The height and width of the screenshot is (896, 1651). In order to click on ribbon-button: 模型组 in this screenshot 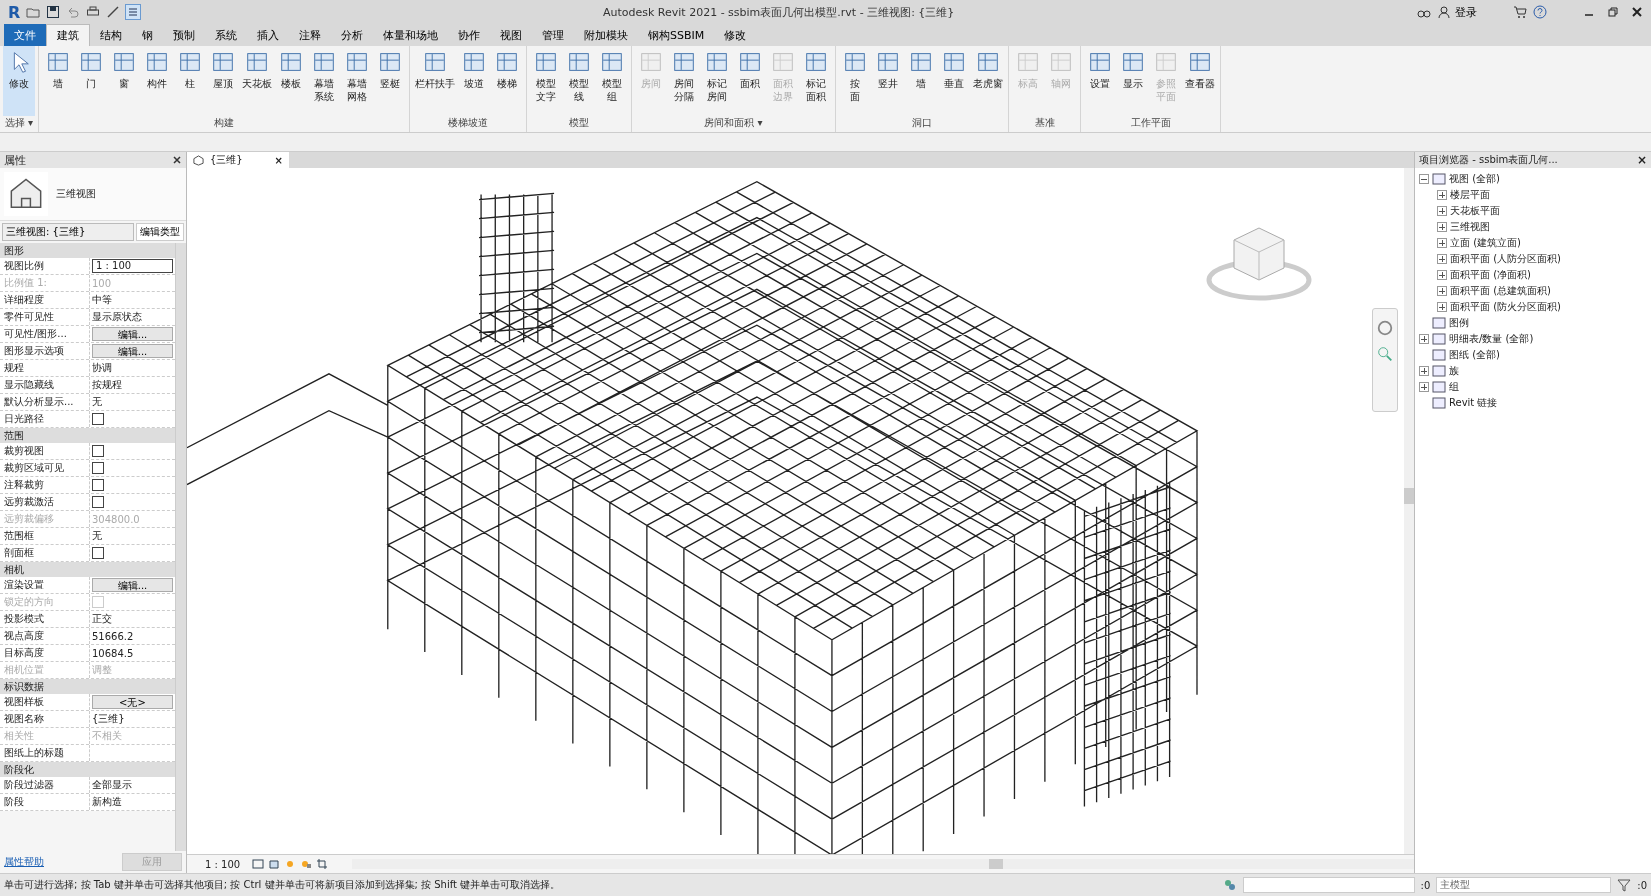, I will do `click(612, 81)`.